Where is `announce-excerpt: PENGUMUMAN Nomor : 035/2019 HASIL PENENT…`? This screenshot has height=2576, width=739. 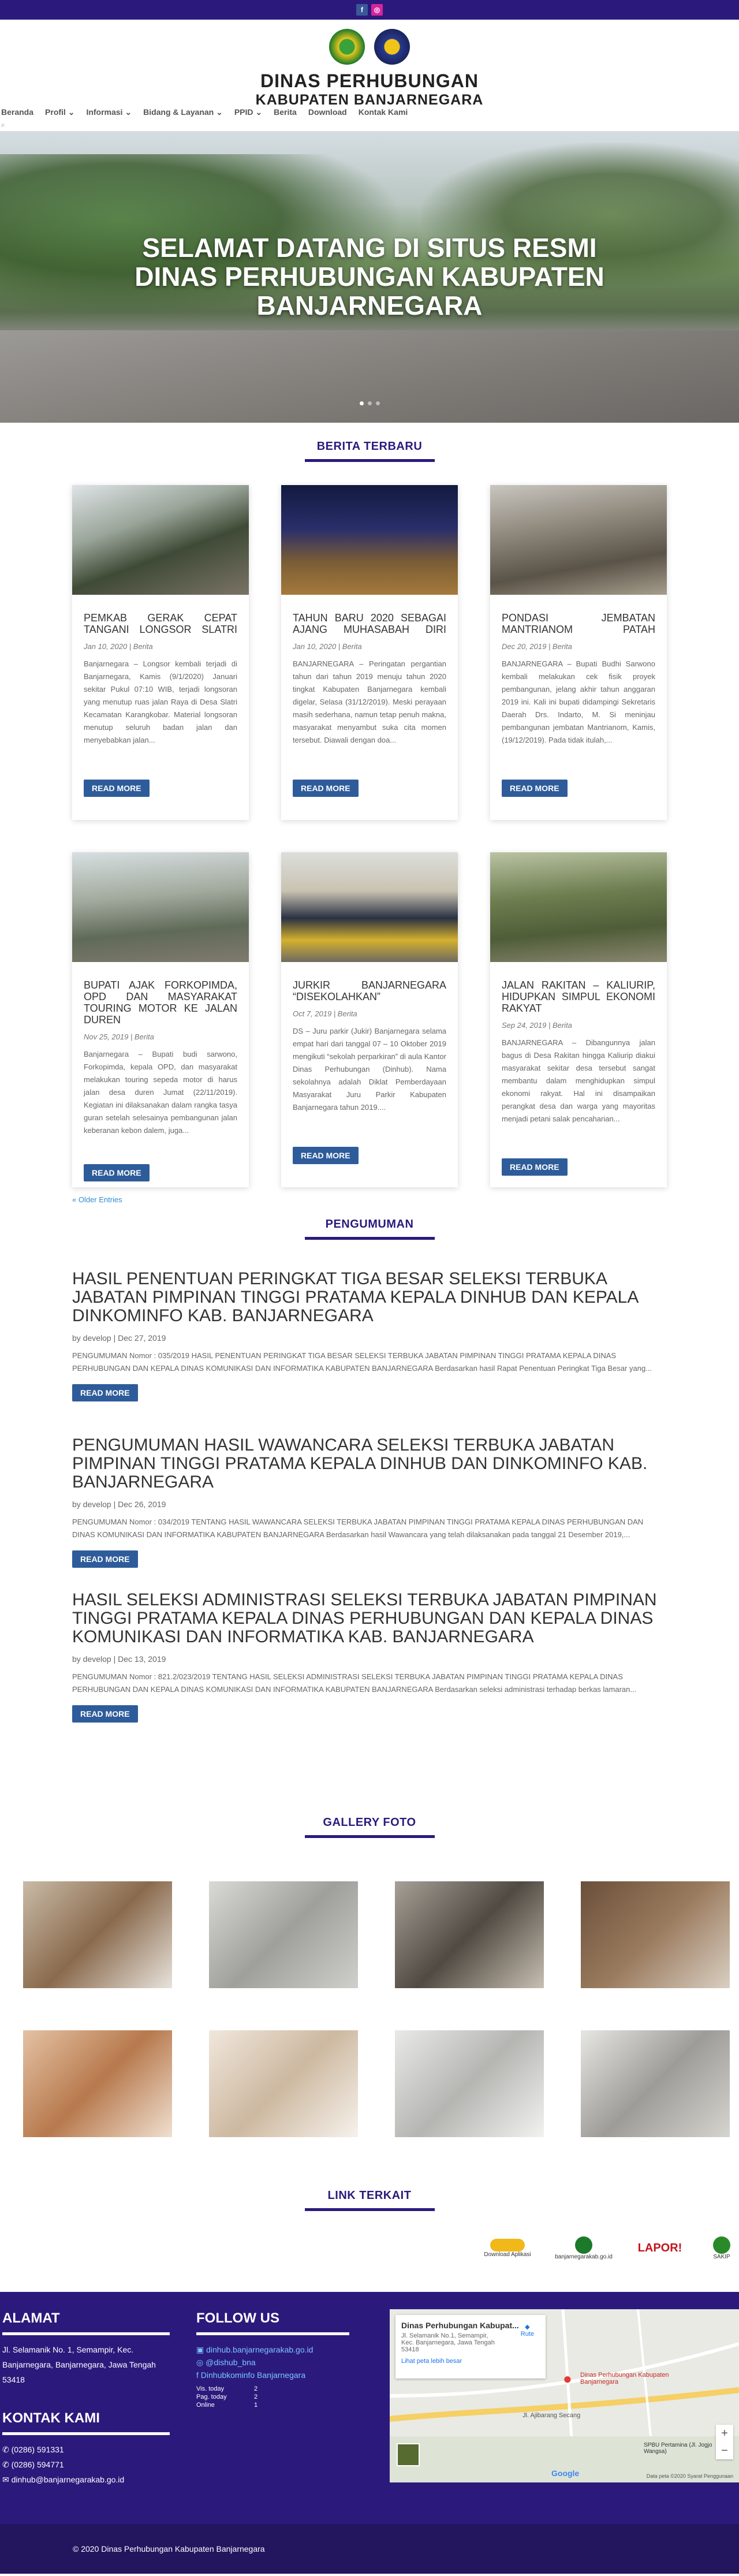
announce-excerpt: PENGUMUMAN Nomor : 035/2019 HASIL PENENT… is located at coordinates (362, 1362).